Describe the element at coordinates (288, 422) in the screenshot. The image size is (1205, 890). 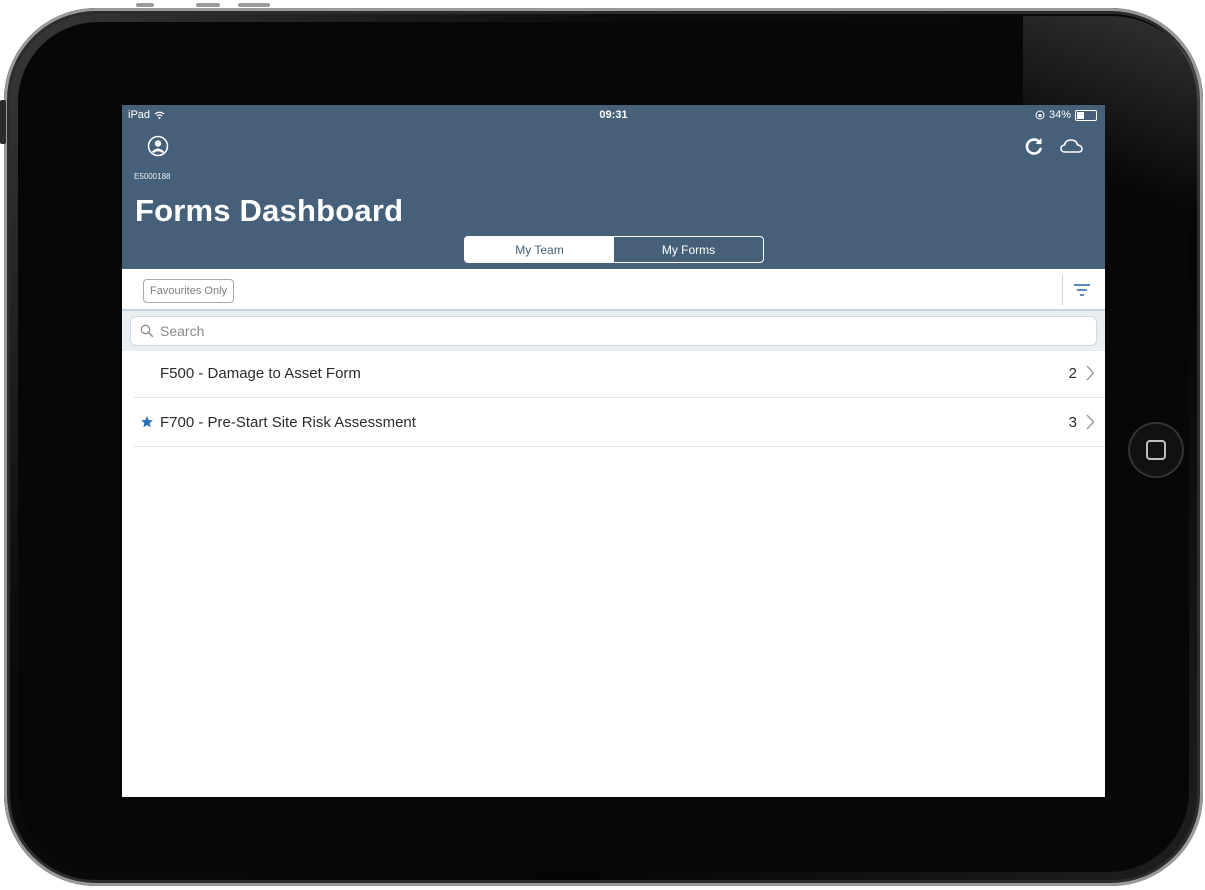
I see `form-title: F700 - Pre-Start Site Risk Assessment` at that location.